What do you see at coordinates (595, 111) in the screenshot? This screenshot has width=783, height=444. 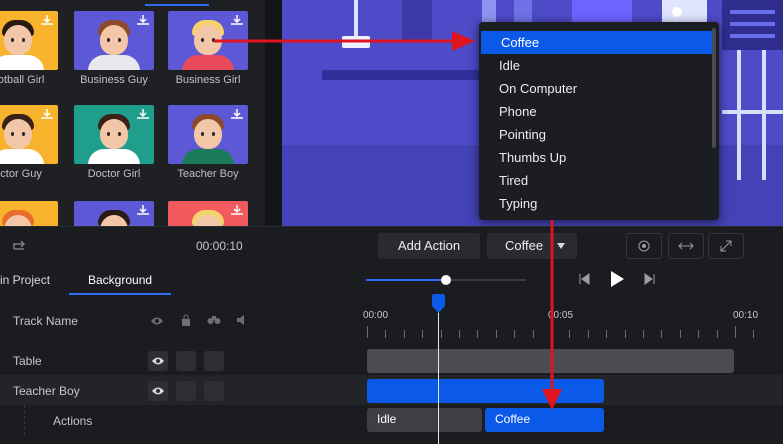 I see `menu-item-phone: Phone` at bounding box center [595, 111].